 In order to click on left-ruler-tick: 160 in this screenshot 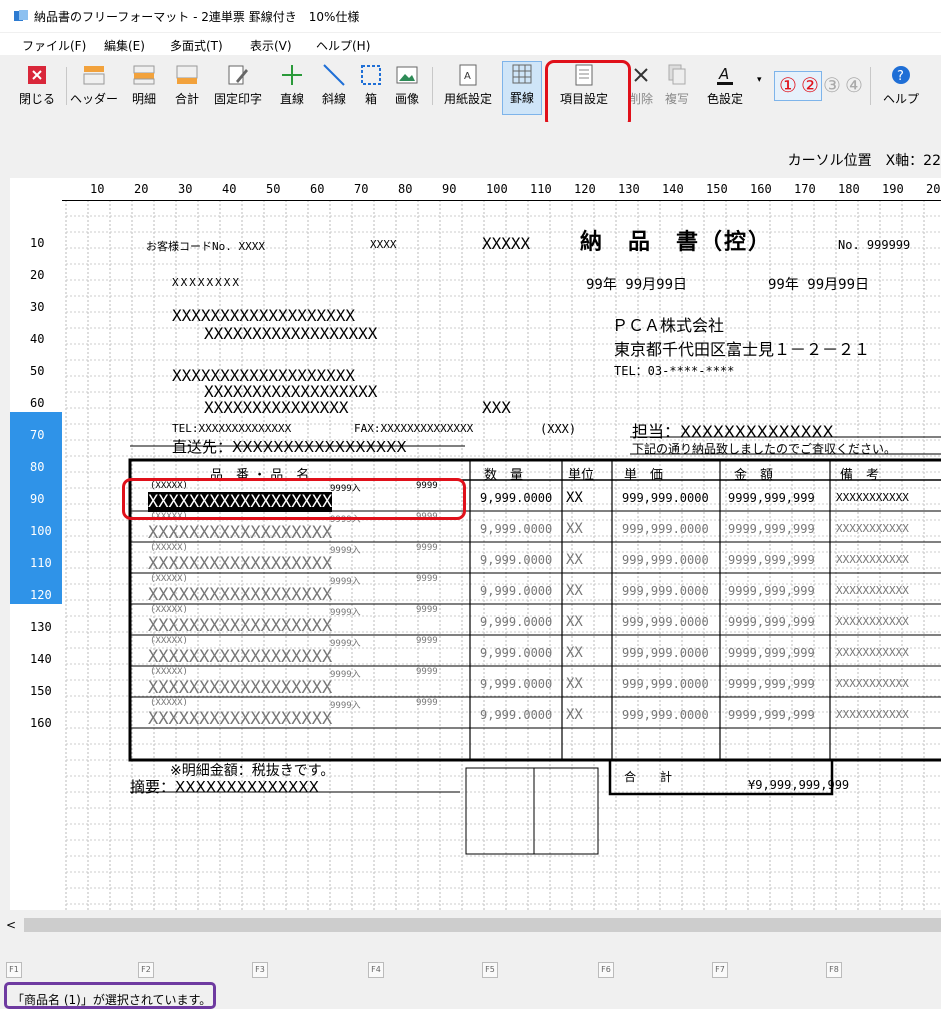, I will do `click(41, 723)`.